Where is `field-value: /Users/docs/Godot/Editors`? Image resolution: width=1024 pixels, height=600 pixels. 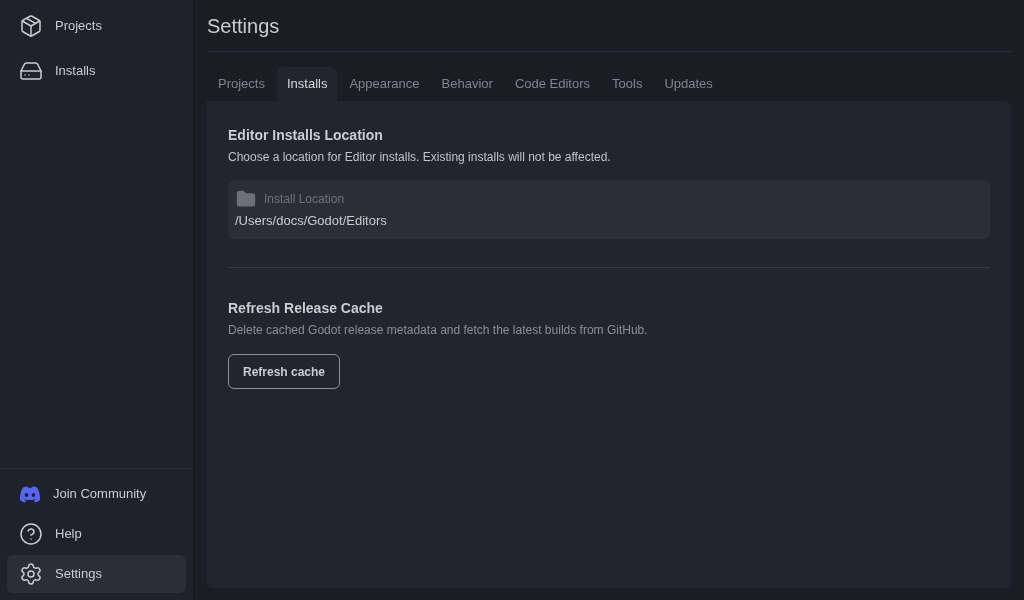 field-value: /Users/docs/Godot/Editors is located at coordinates (311, 221).